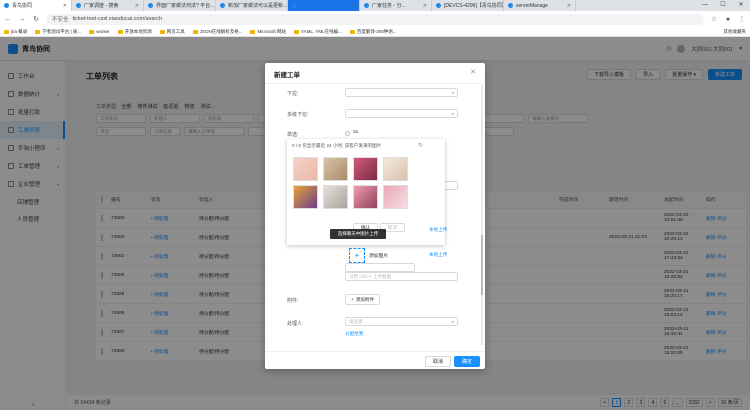 This screenshot has height=410, width=750. I want to click on local-upload-link: 本地上传, so click(438, 230).